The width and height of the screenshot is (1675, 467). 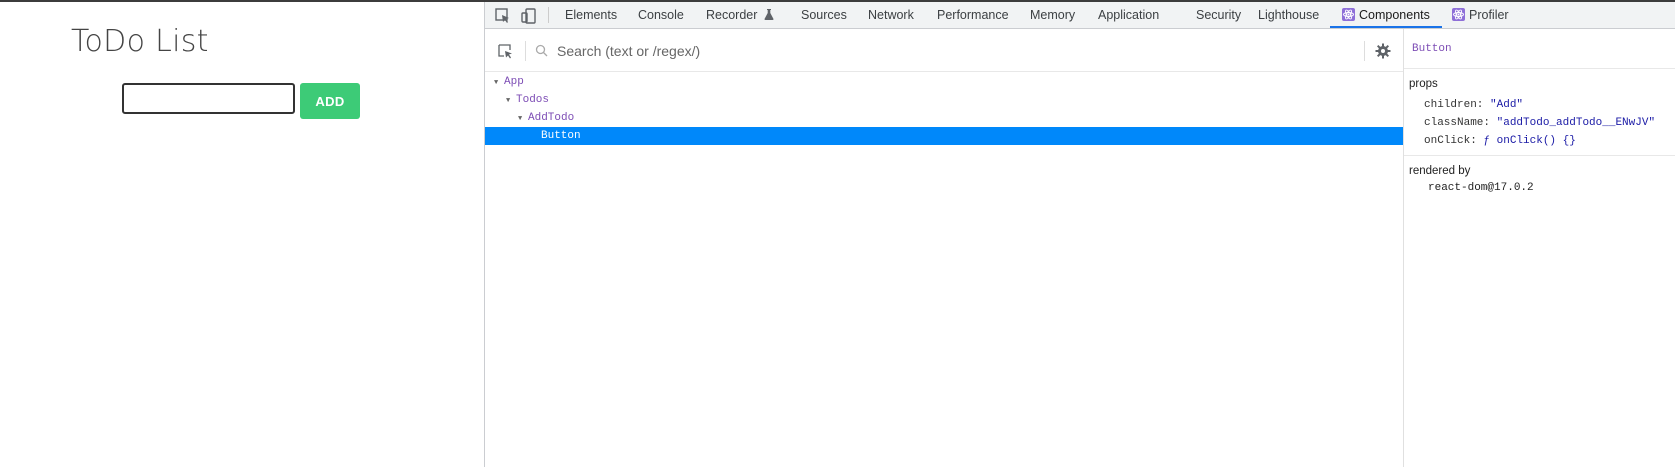 What do you see at coordinates (529, 16) in the screenshot?
I see `device-toolbar-icon` at bounding box center [529, 16].